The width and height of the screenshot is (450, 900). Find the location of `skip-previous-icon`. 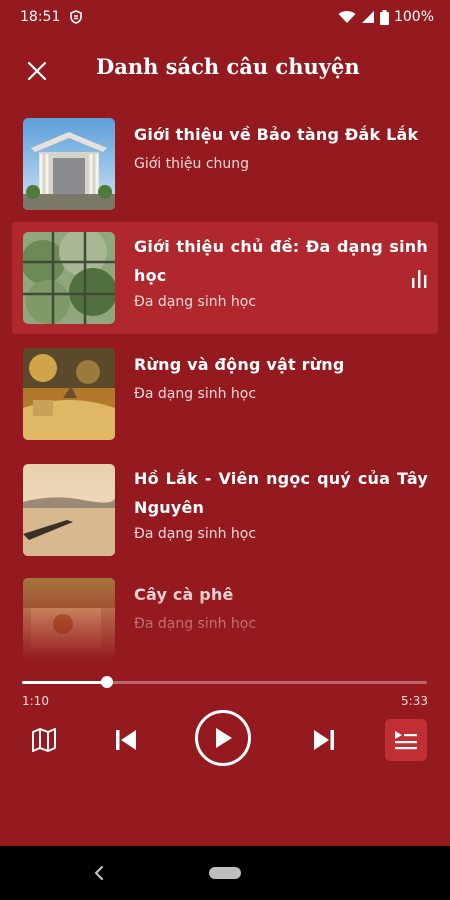

skip-previous-icon is located at coordinates (126, 740).